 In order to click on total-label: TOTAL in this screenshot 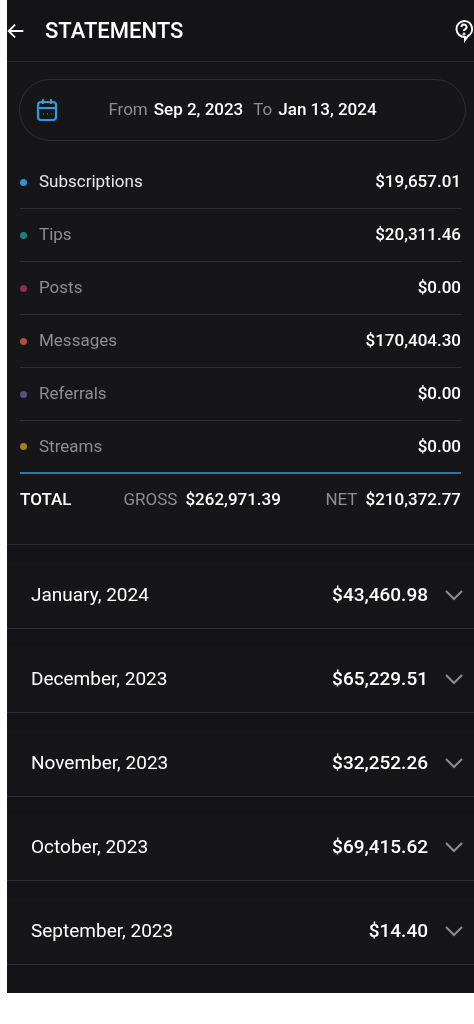, I will do `click(46, 500)`.